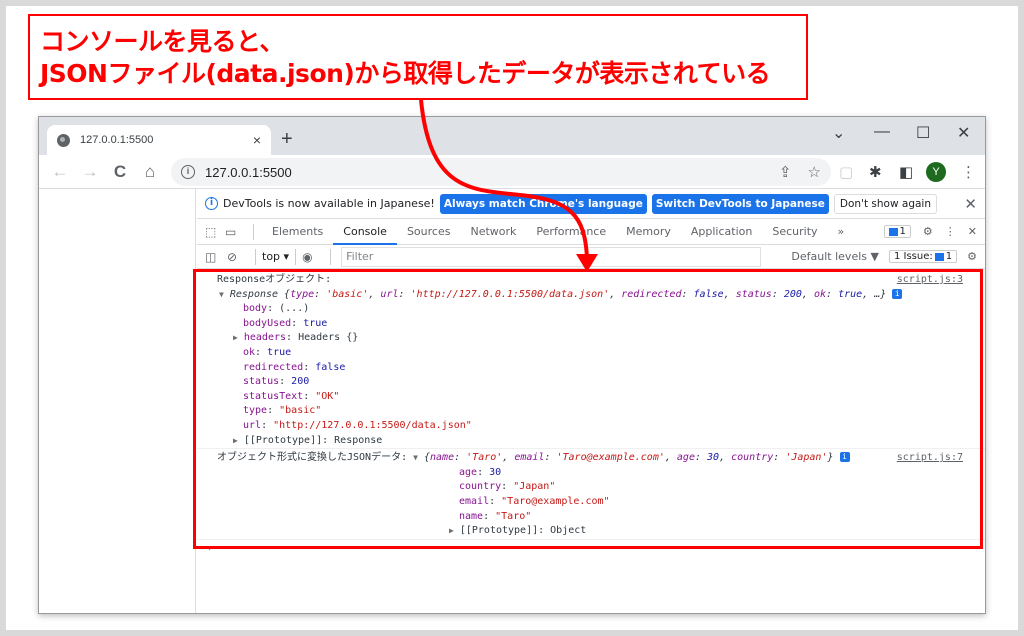 This screenshot has height=636, width=1024. I want to click on tab-security: Security, so click(794, 232).